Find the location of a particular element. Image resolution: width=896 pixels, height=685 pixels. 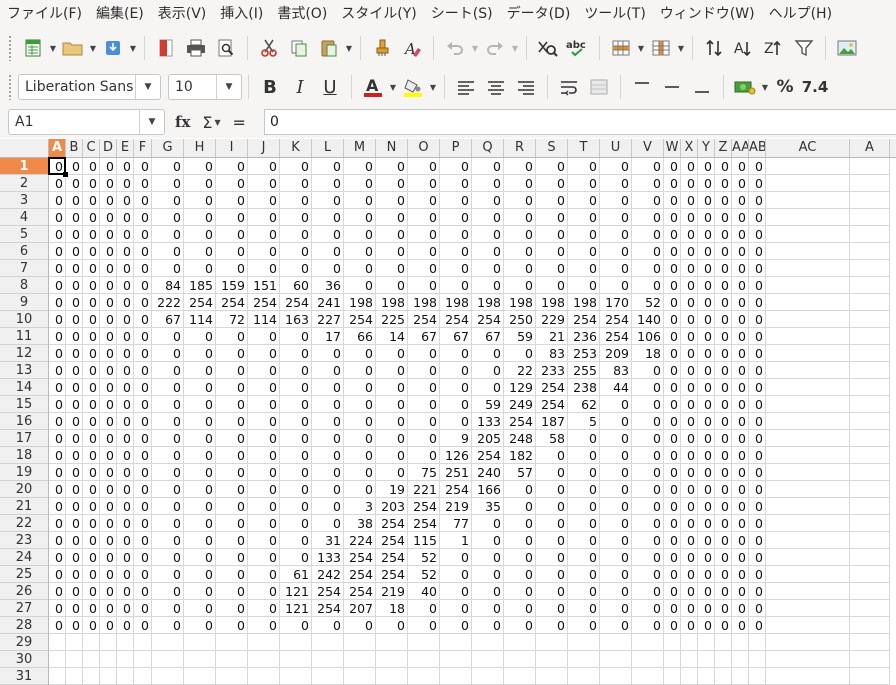

column-header: I is located at coordinates (232, 148).